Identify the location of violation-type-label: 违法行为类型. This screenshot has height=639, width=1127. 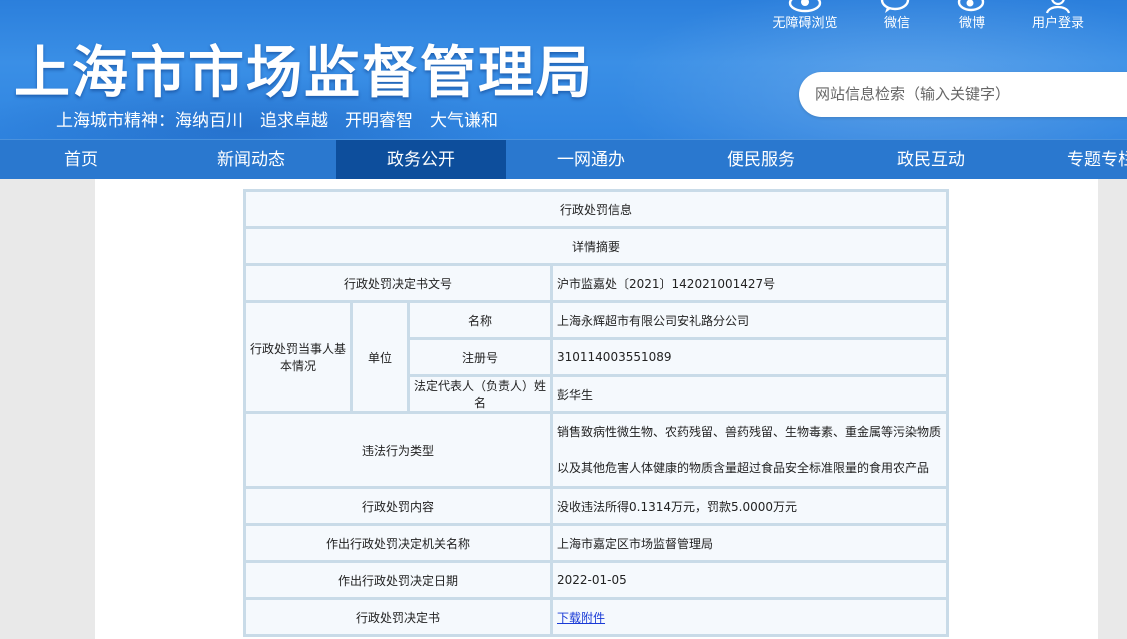
(398, 450).